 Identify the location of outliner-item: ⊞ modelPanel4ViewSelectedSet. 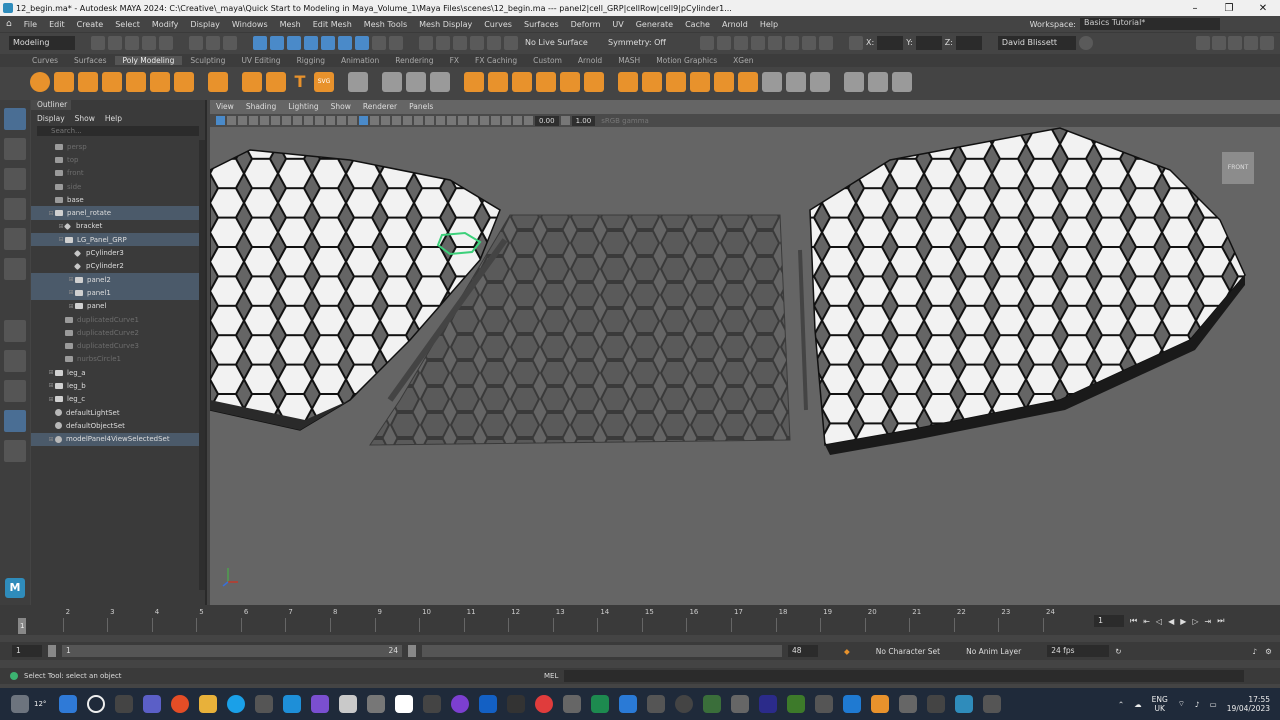
(118, 439).